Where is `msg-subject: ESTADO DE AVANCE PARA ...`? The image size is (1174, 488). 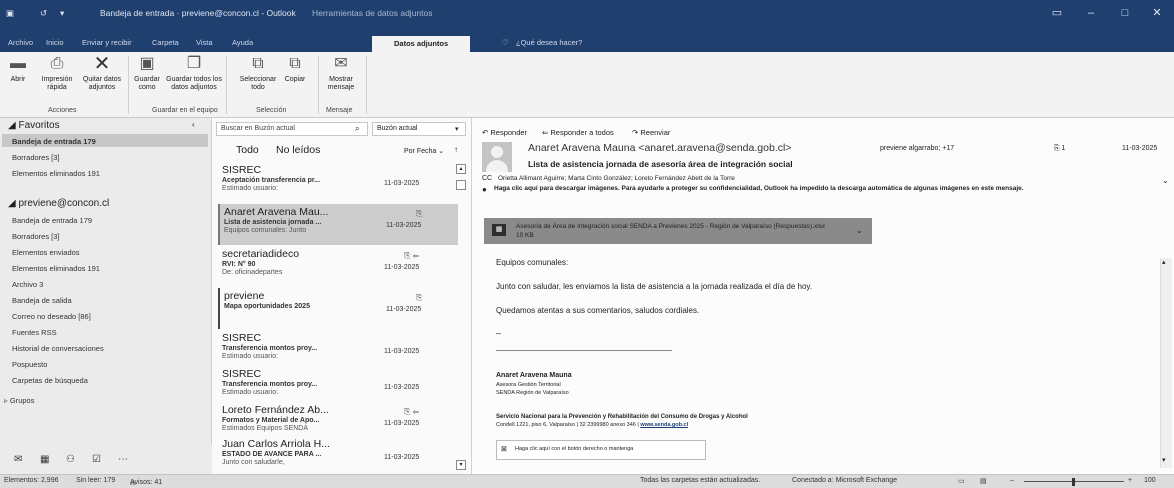 msg-subject: ESTADO DE AVANCE PARA ... is located at coordinates (272, 454).